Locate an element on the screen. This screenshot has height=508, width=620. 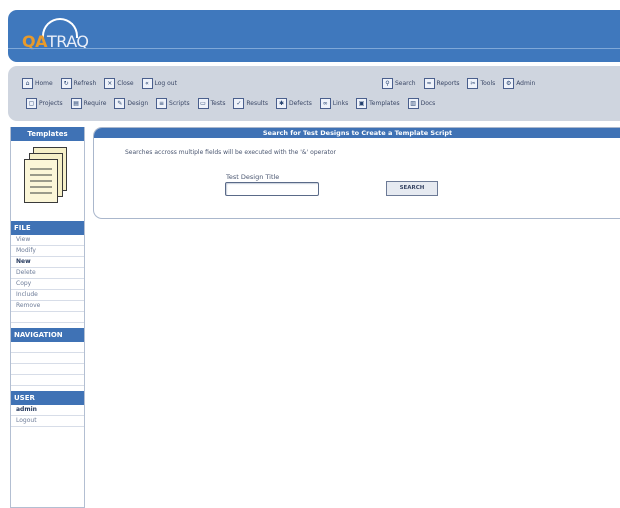
templates-icon: ▣ is located at coordinates (362, 103).